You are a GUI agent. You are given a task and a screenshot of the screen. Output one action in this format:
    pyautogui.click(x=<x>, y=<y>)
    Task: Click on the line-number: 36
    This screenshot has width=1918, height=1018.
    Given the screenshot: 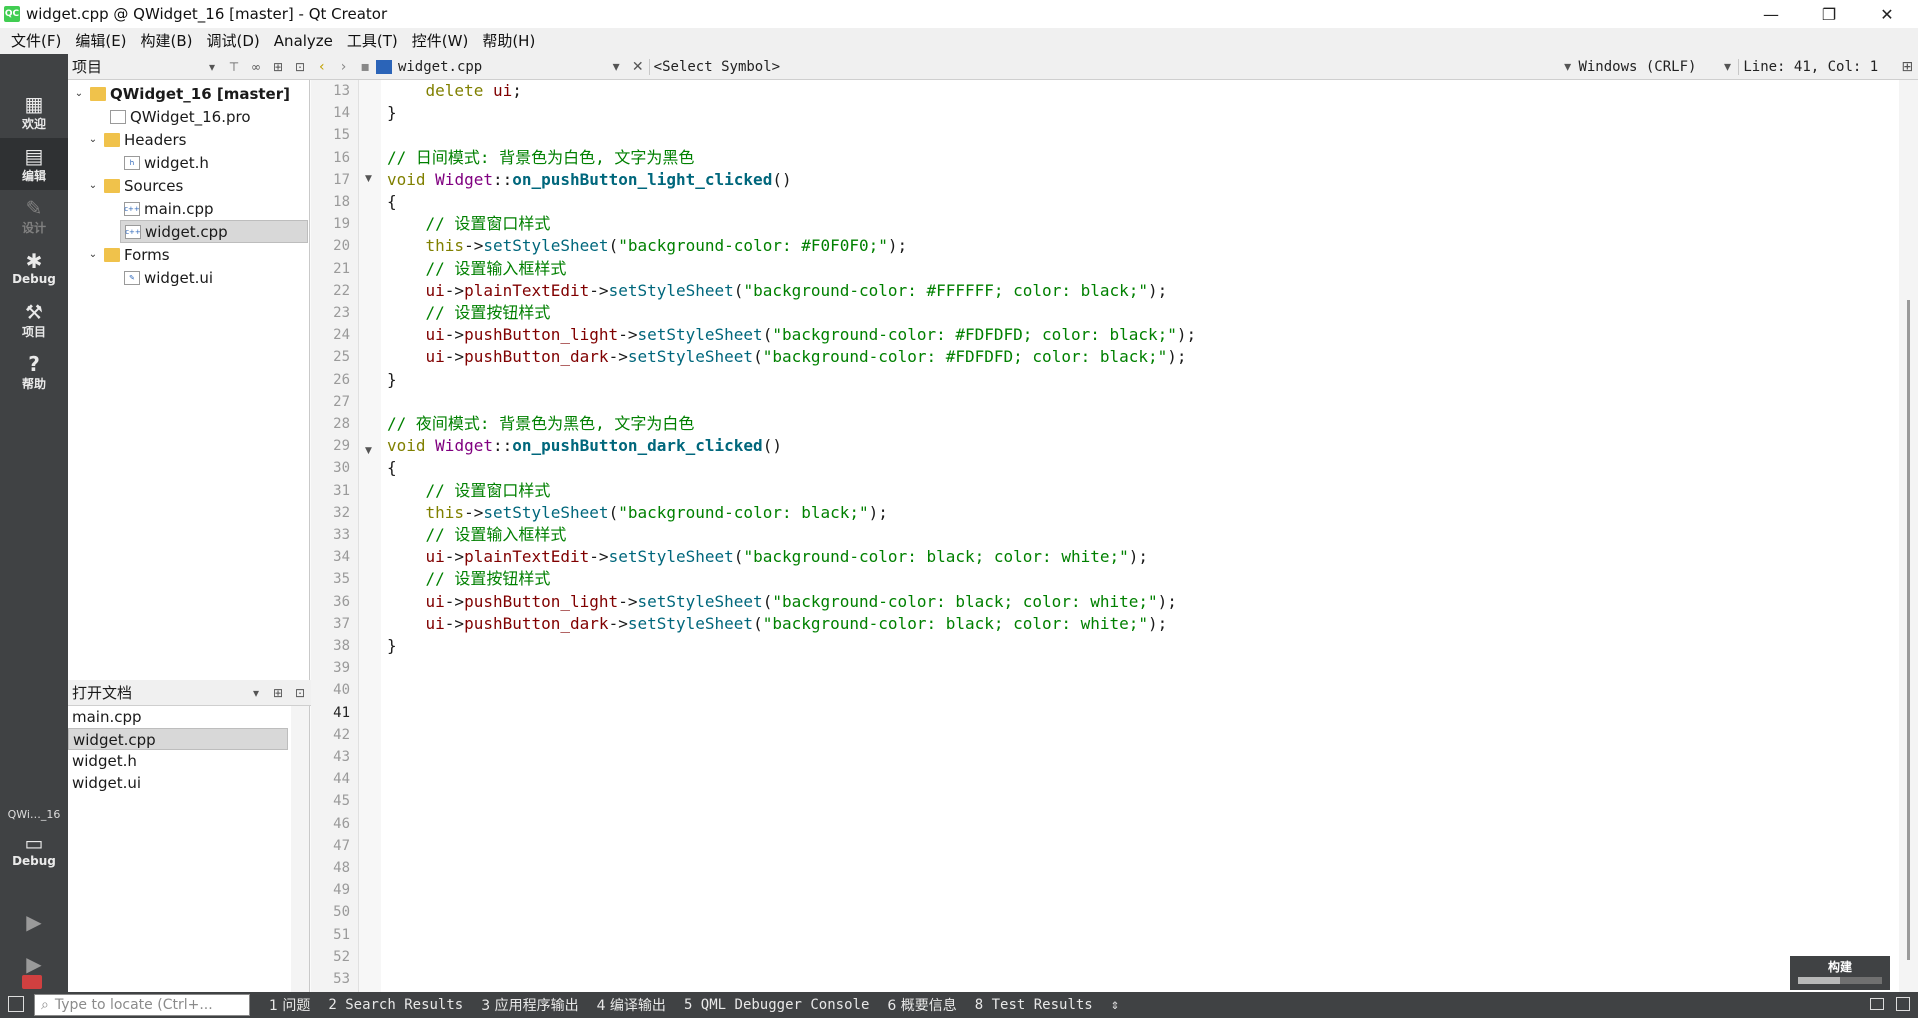 What is the action you would take?
    pyautogui.click(x=330, y=602)
    